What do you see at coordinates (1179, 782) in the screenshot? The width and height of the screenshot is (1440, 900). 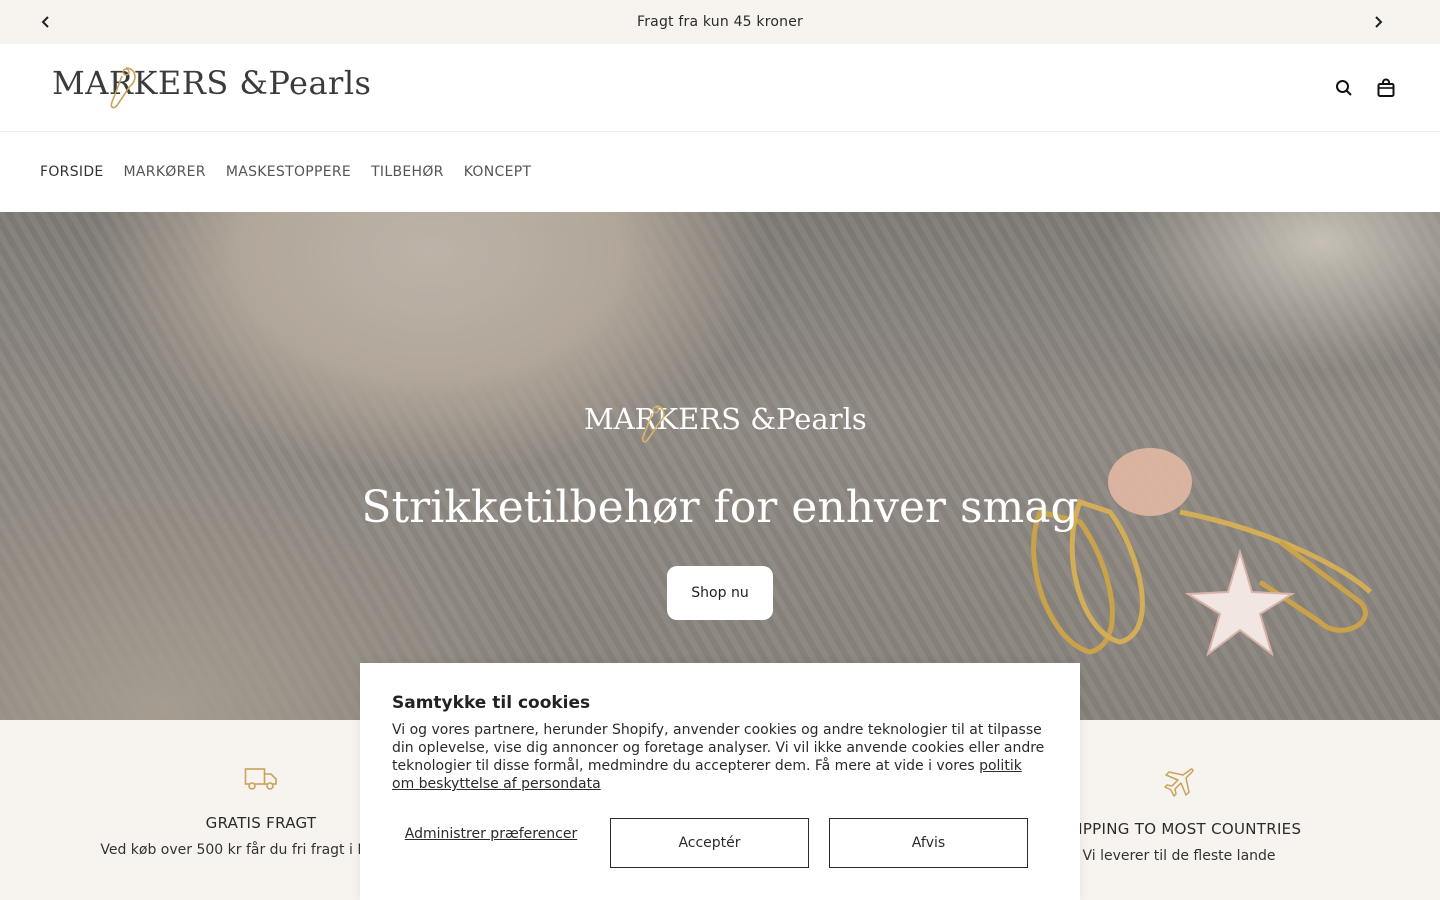 I see `airplane-icon` at bounding box center [1179, 782].